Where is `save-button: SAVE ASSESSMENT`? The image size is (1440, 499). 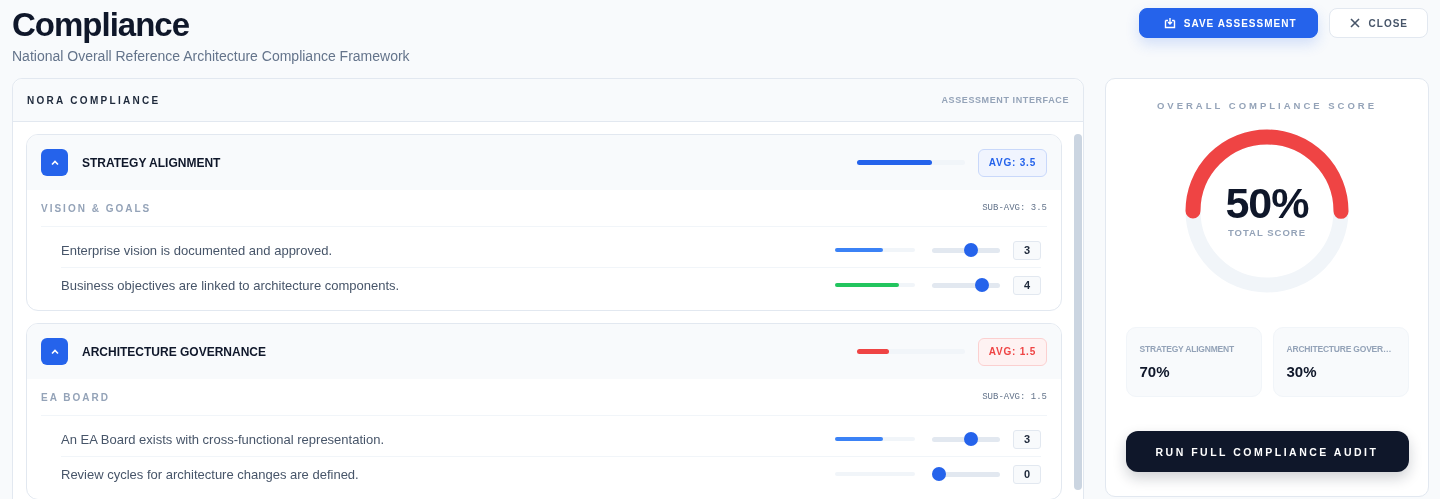 save-button: SAVE ASSESSMENT is located at coordinates (1228, 23).